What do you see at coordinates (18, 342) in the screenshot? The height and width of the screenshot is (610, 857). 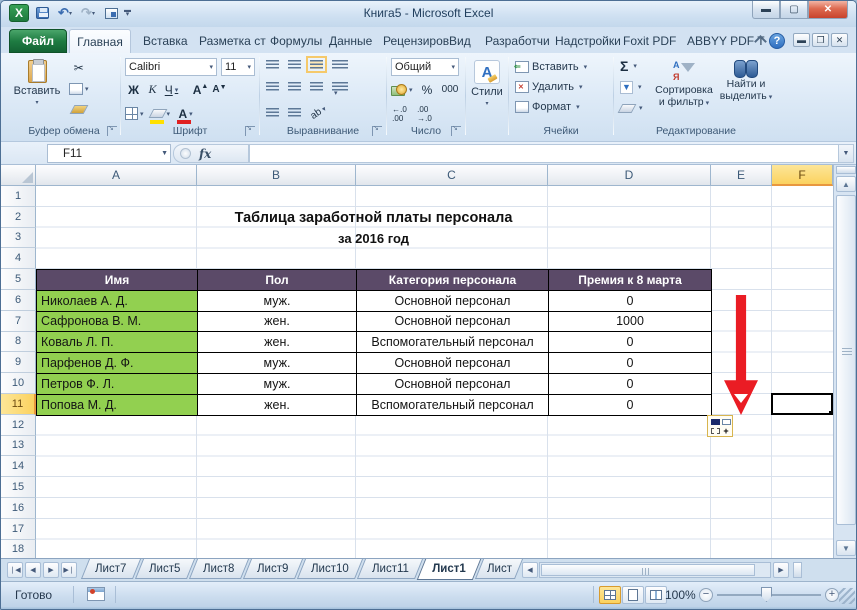 I see `row-header: 8` at bounding box center [18, 342].